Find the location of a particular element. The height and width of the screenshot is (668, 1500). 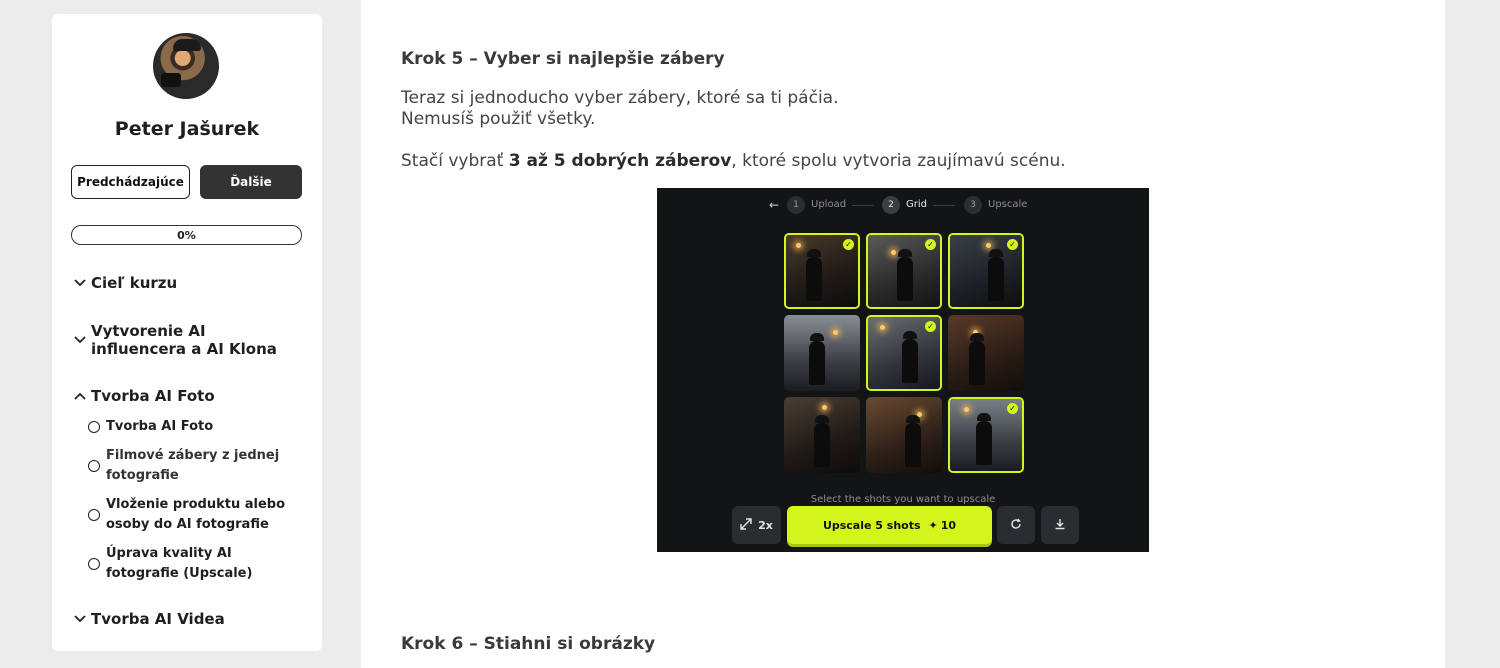

step-5-heading: Krok 5 – Vyber si najlepšie zábery is located at coordinates (563, 59).